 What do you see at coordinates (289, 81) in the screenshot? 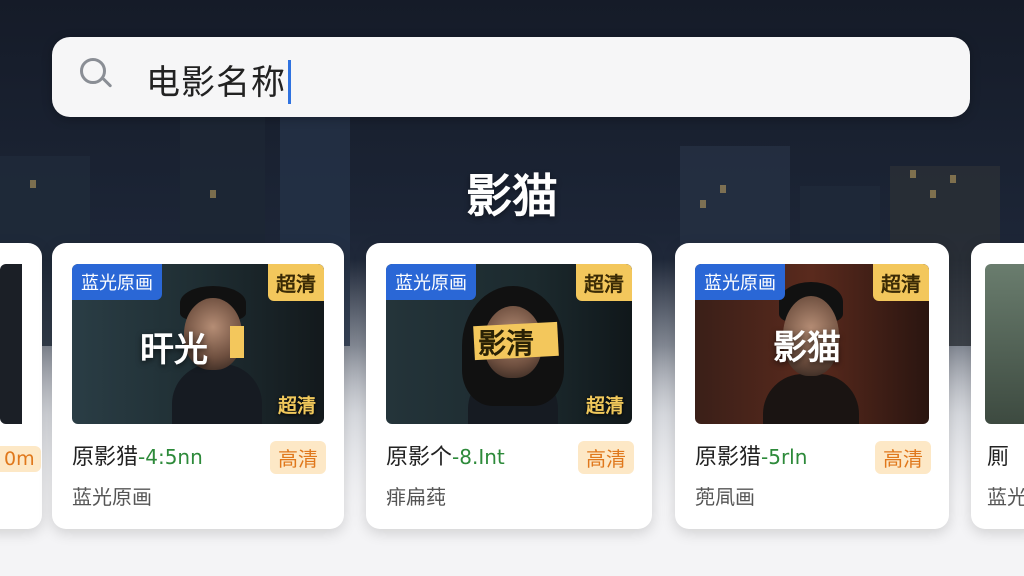
I see `text-caret` at bounding box center [289, 81].